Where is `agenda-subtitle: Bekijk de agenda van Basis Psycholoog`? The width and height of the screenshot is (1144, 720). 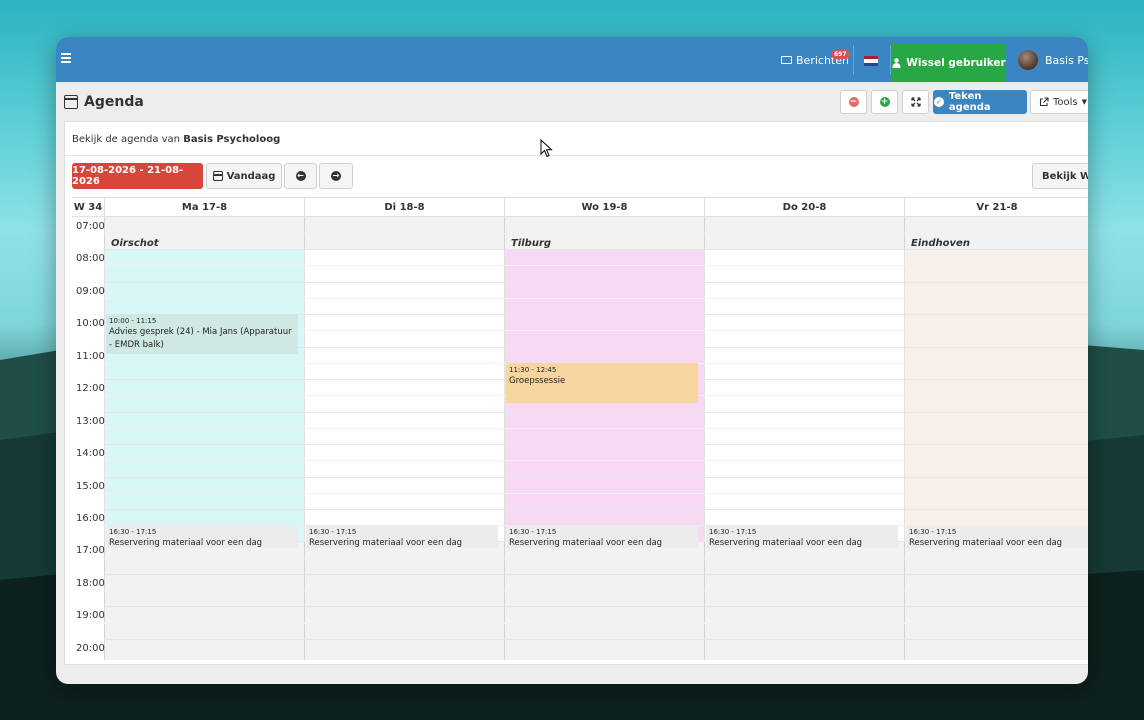
agenda-subtitle: Bekijk de agenda van Basis Psycholoog is located at coordinates (176, 139).